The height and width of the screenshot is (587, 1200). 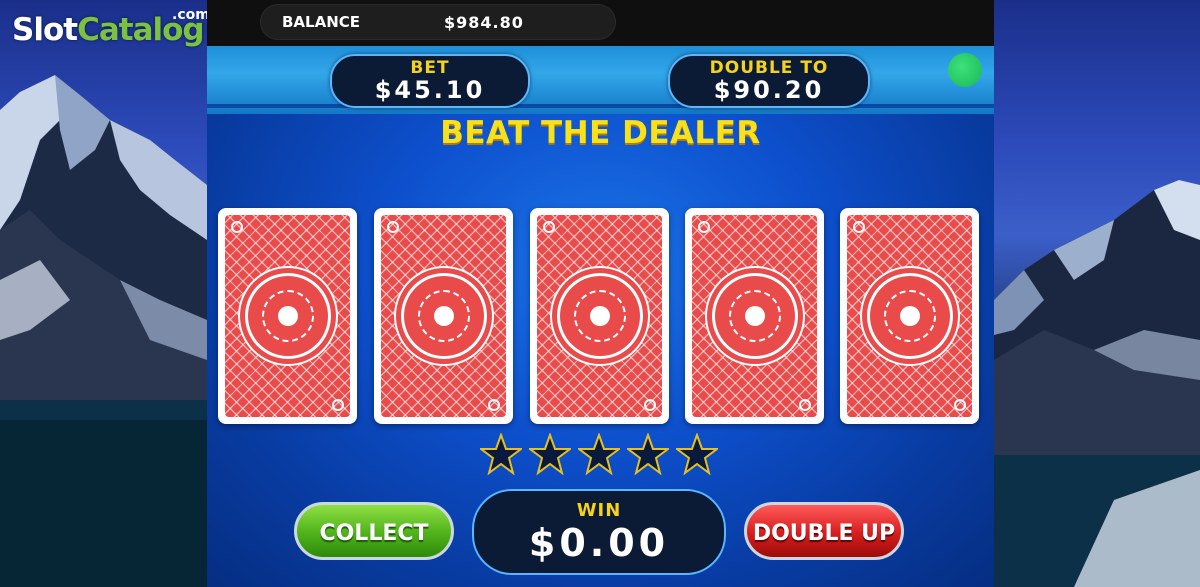 What do you see at coordinates (769, 90) in the screenshot?
I see `double-to-value: $90.20` at bounding box center [769, 90].